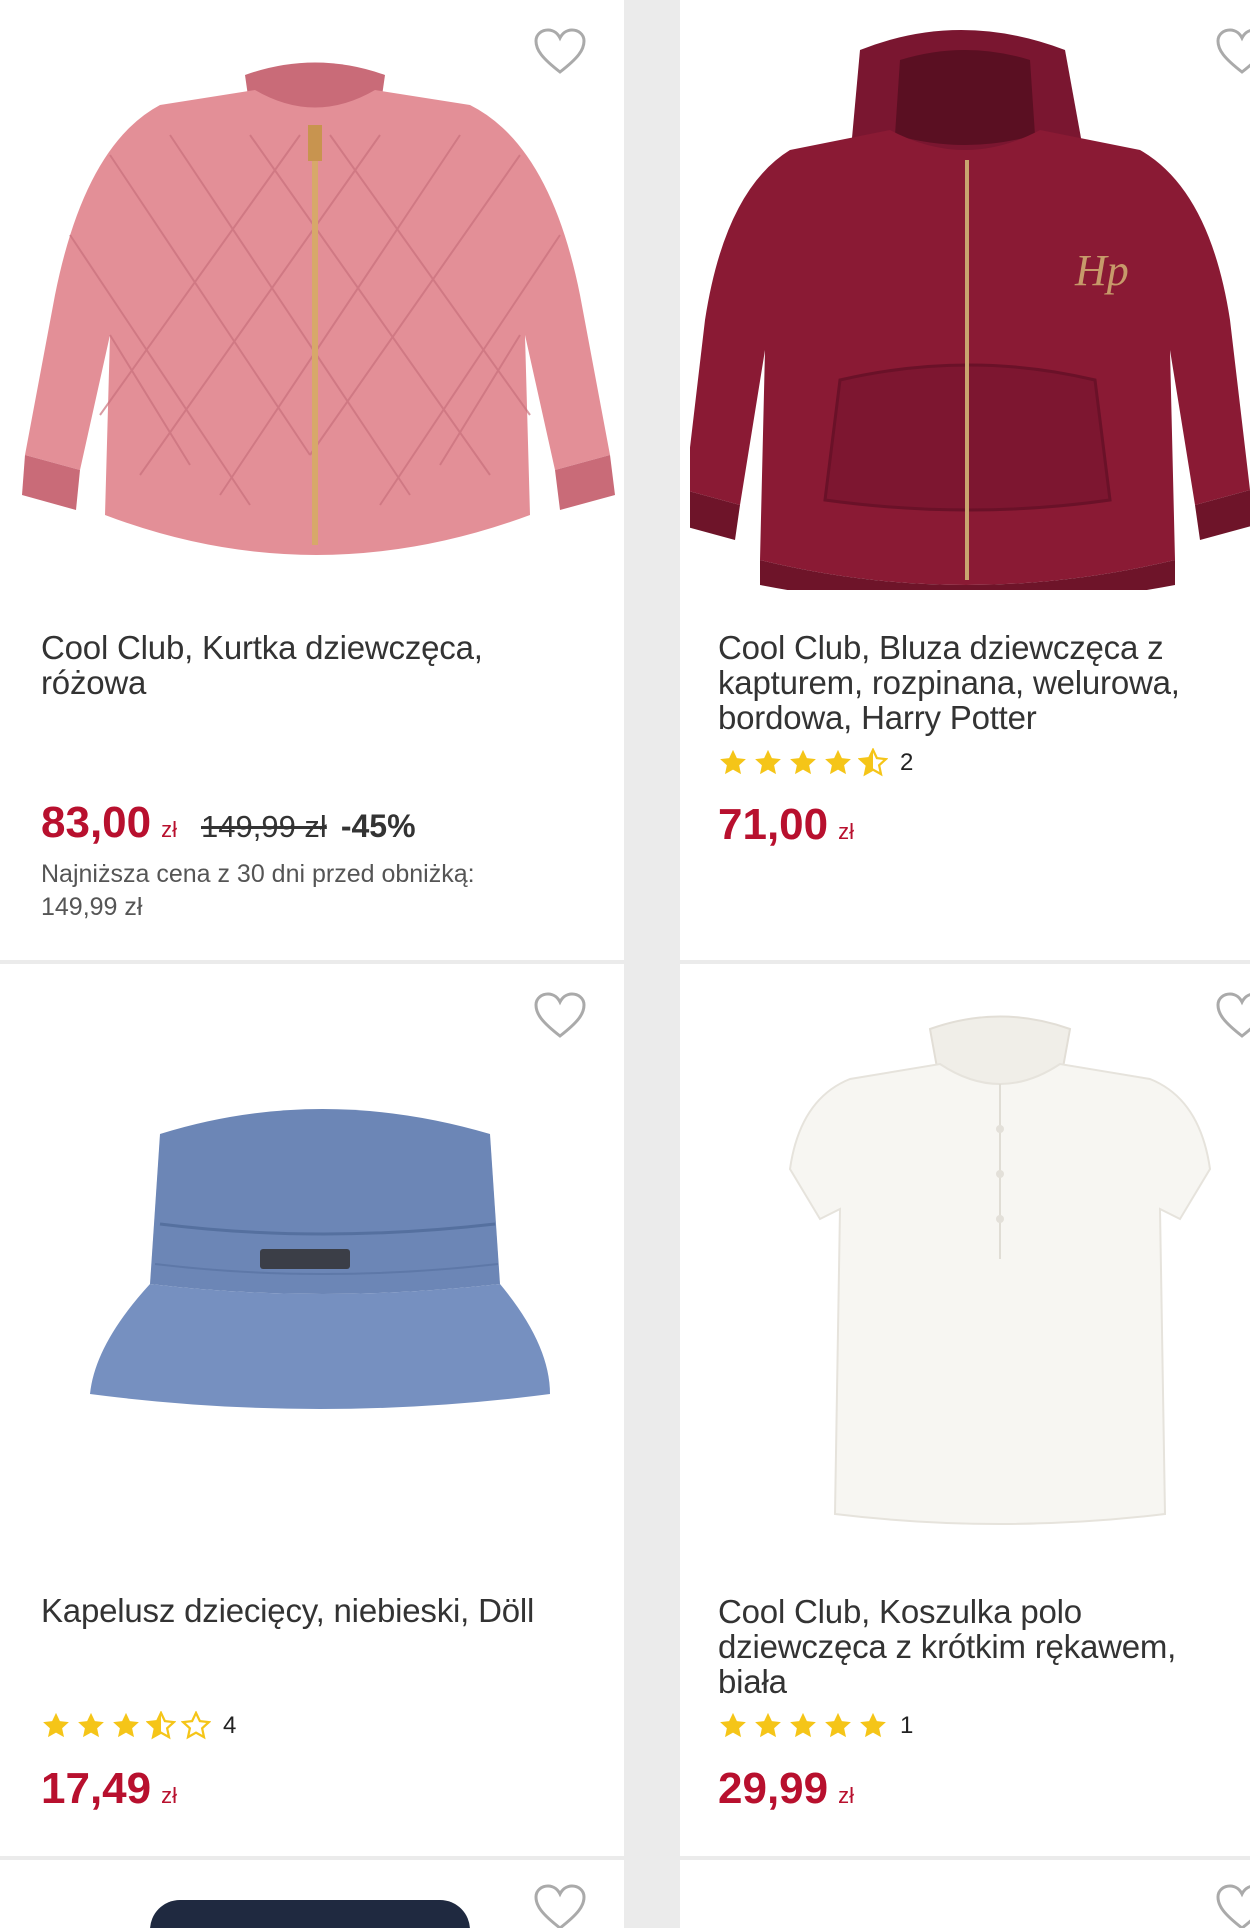  What do you see at coordinates (907, 1725) in the screenshot?
I see `rating-count: 1` at bounding box center [907, 1725].